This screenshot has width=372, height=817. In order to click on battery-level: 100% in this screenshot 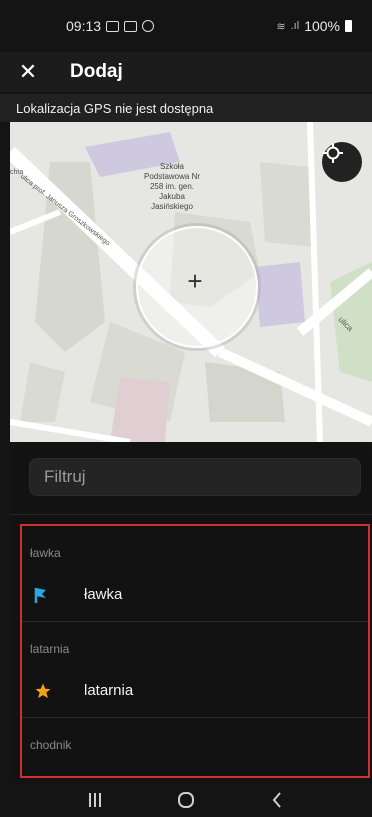, I will do `click(322, 26)`.